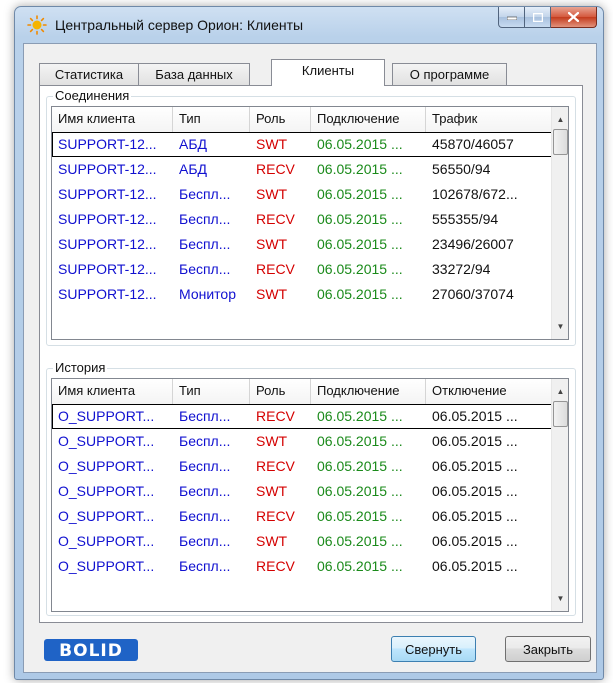 Image resolution: width=613 pixels, height=683 pixels. What do you see at coordinates (574, 17) in the screenshot?
I see `close-window-button` at bounding box center [574, 17].